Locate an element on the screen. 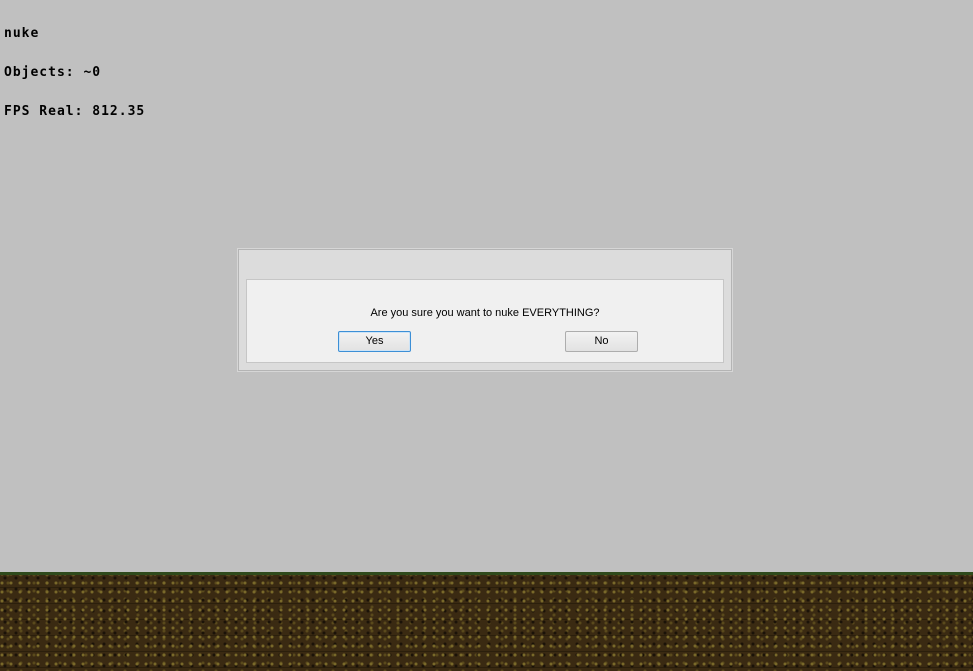 The width and height of the screenshot is (973, 671). debug-hud: nuke Objects: ~0 FPS Real: 812.35 is located at coordinates (74, 66).